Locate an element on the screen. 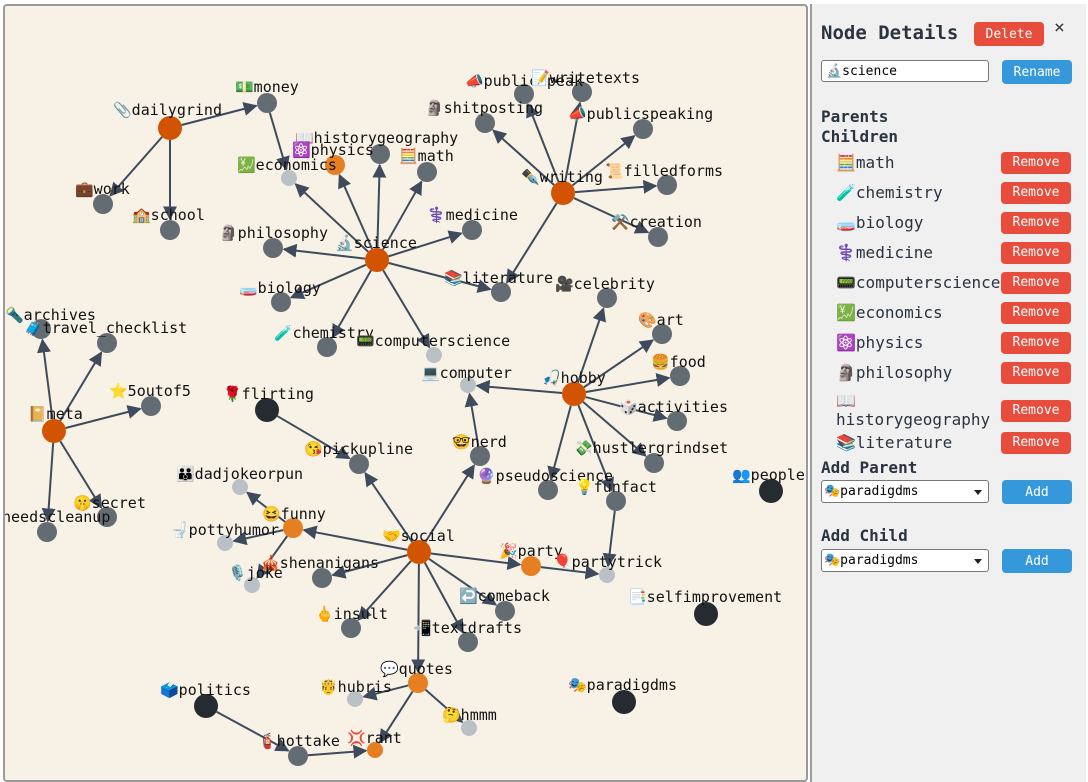  node-label-computerscience: 📟computerscience is located at coordinates (433, 341).